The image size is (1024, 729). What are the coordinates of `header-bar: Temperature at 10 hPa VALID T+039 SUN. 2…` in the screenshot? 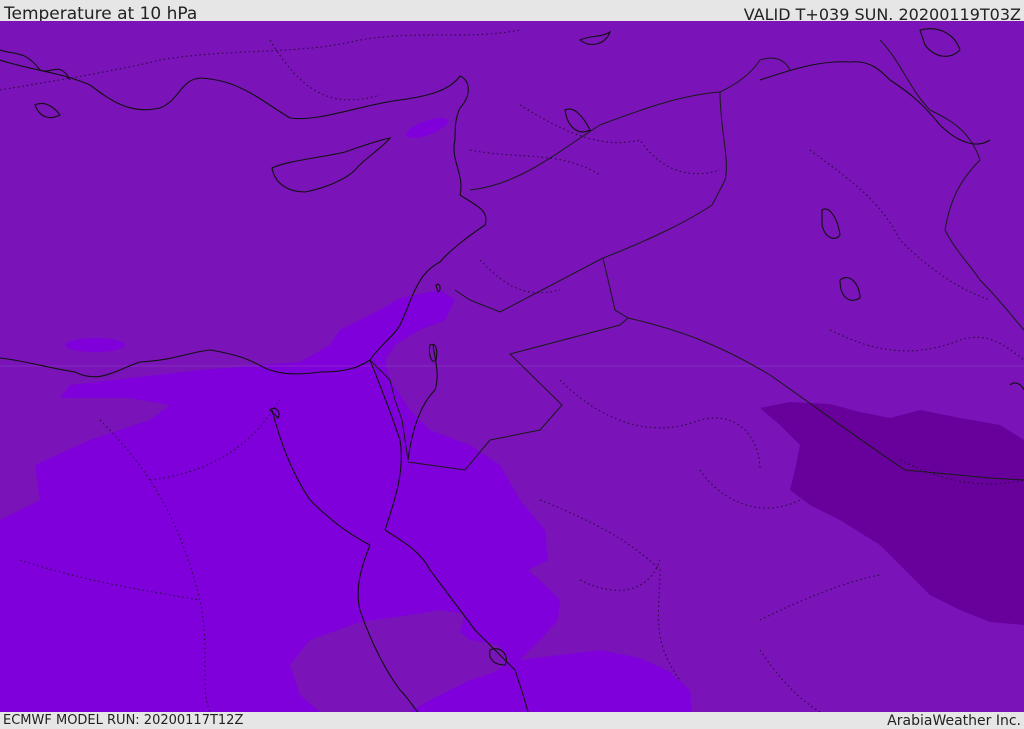 It's located at (512, 12).